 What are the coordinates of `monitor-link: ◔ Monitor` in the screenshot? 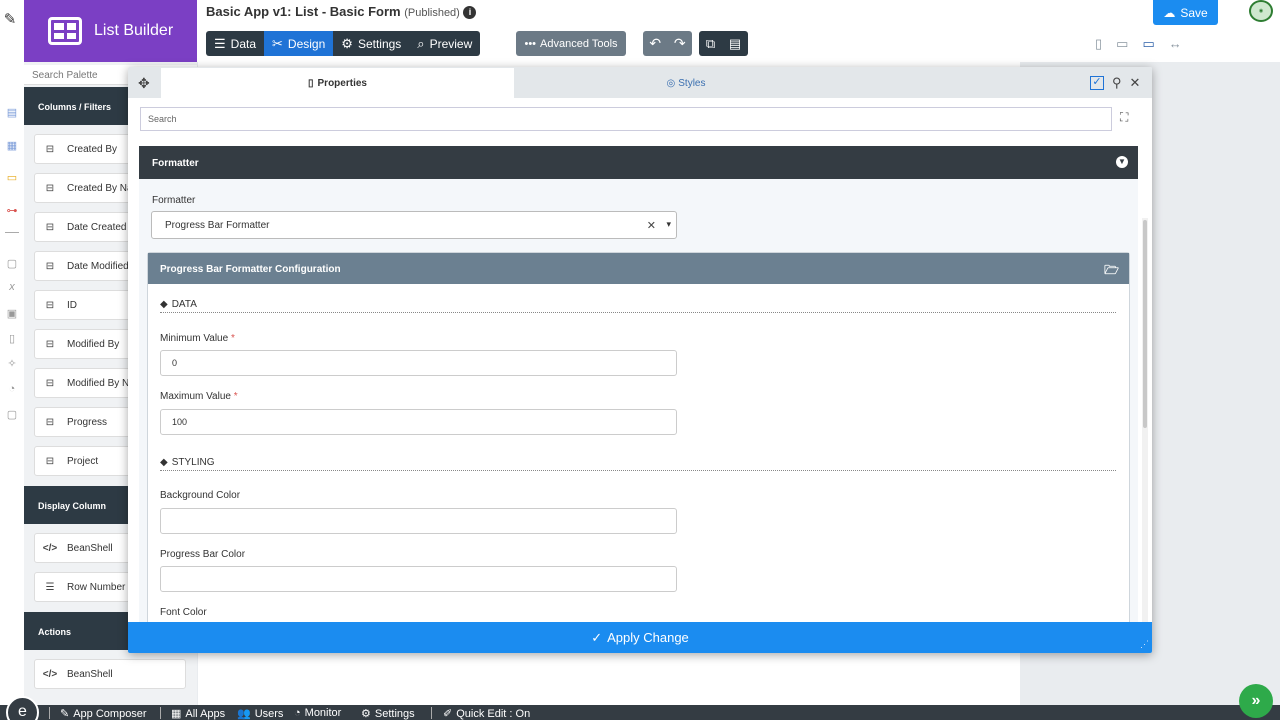 It's located at (317, 713).